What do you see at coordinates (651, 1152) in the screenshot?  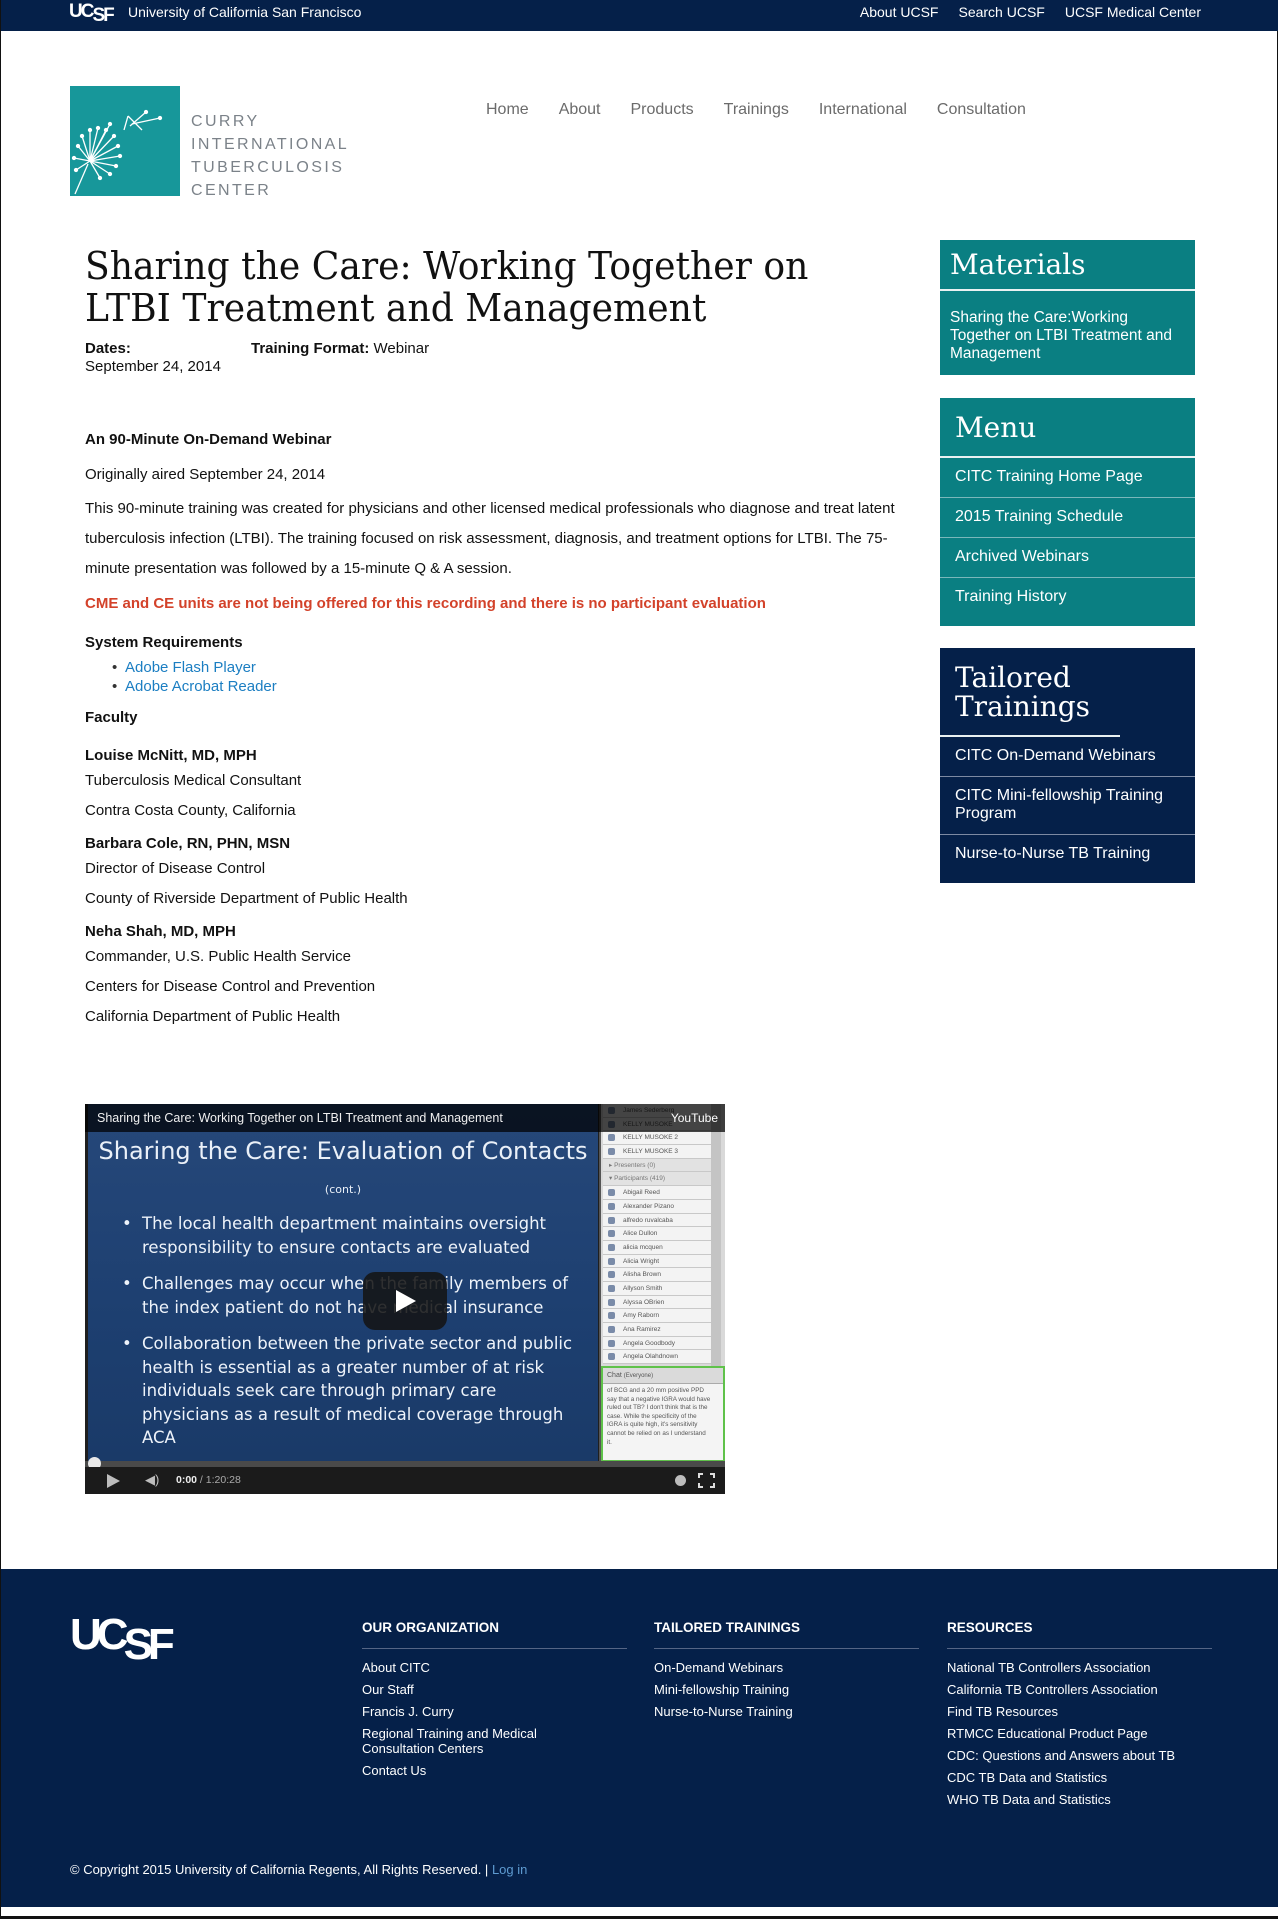 I see `participant-name: KELLY MUSOKE 3` at bounding box center [651, 1152].